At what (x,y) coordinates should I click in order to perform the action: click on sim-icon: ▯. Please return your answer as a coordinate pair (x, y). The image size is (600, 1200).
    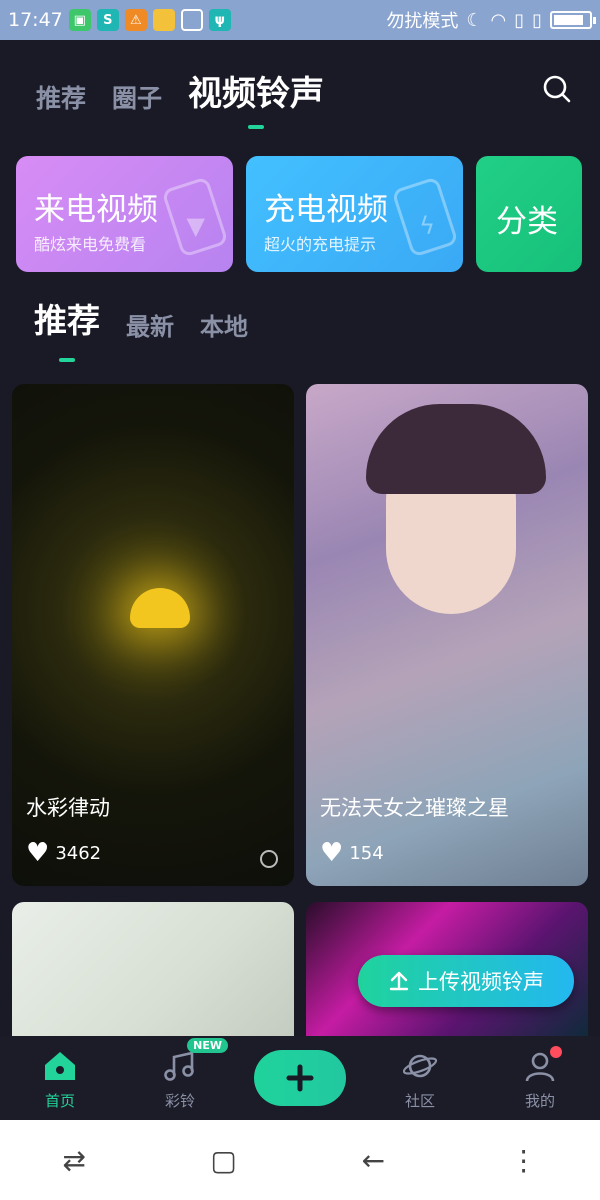
    Looking at the image, I should click on (519, 20).